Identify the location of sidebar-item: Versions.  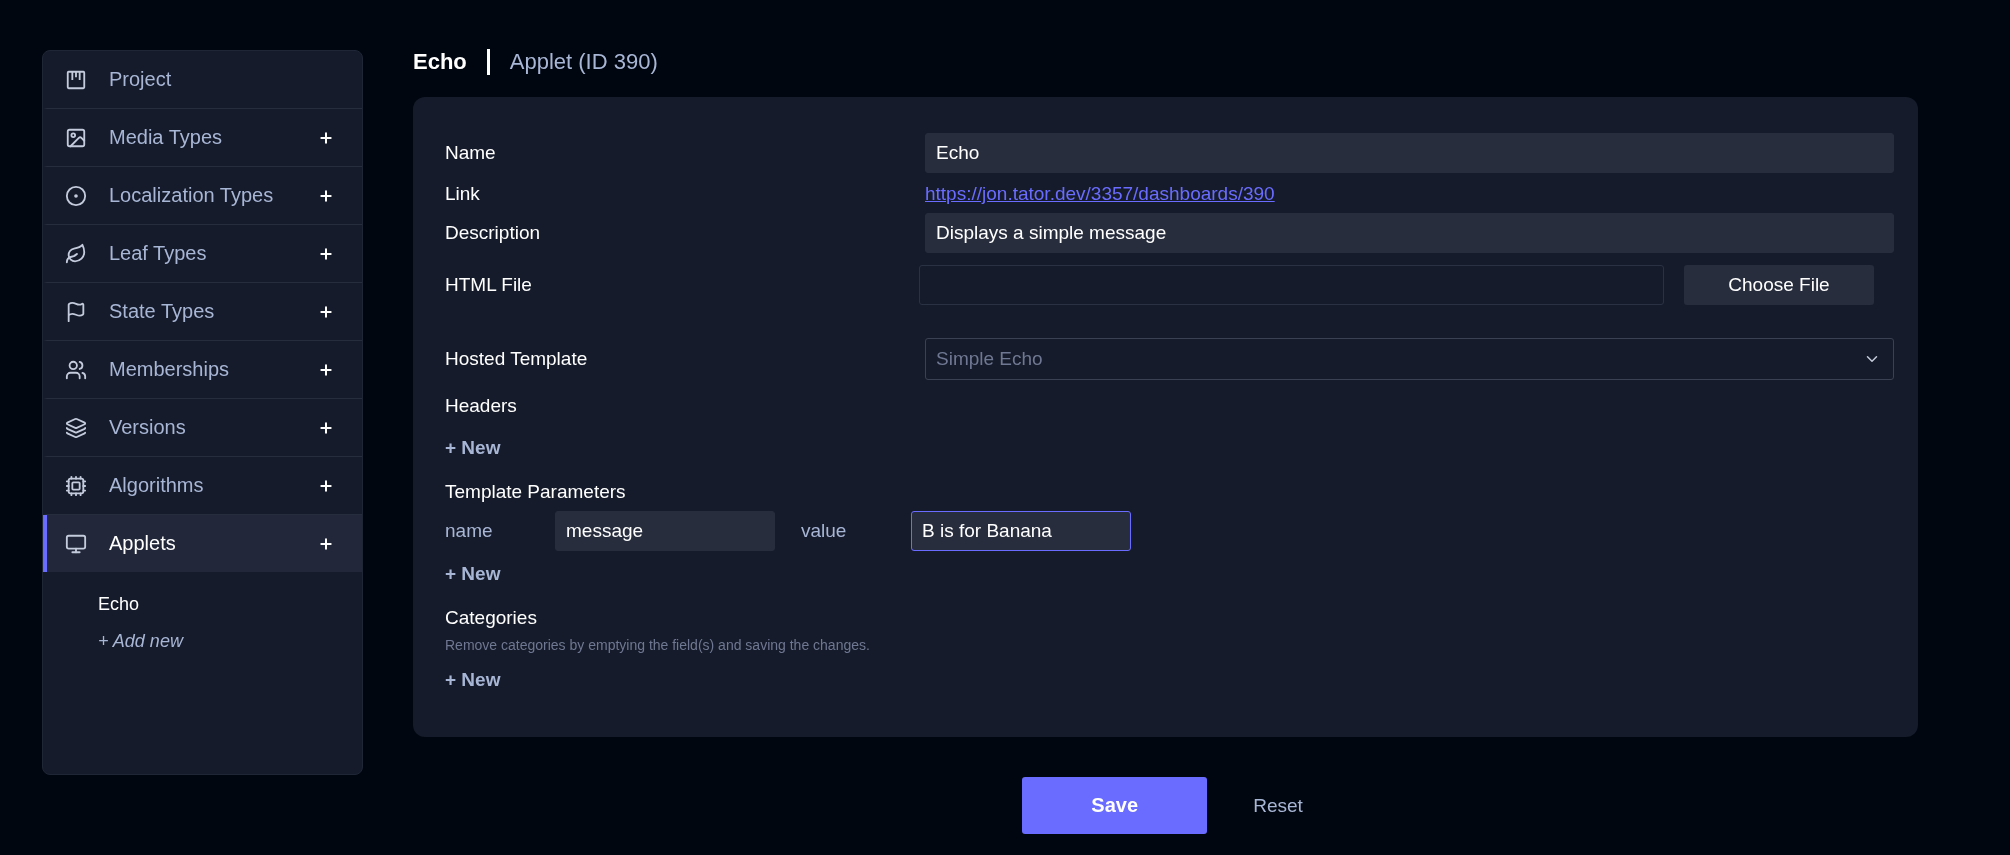
(202, 428).